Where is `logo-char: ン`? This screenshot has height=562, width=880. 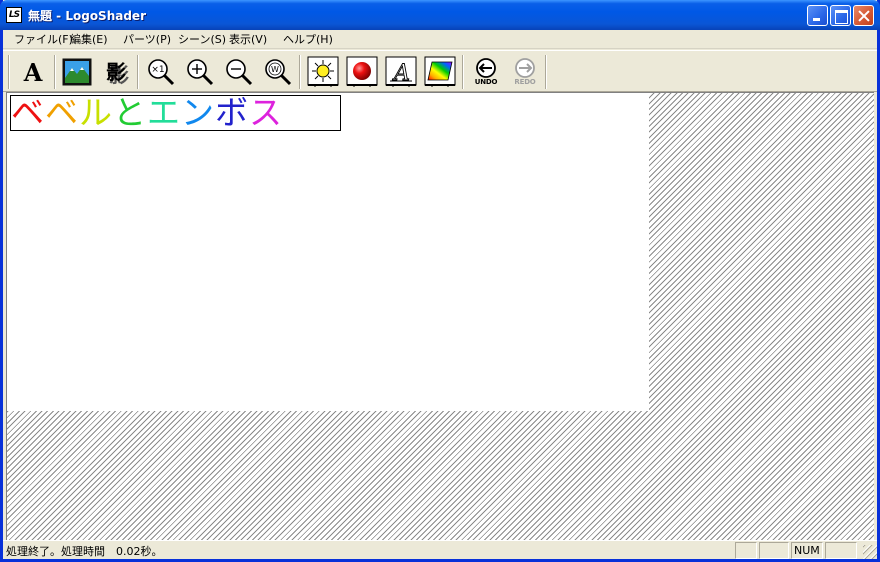 logo-char: ン is located at coordinates (198, 113).